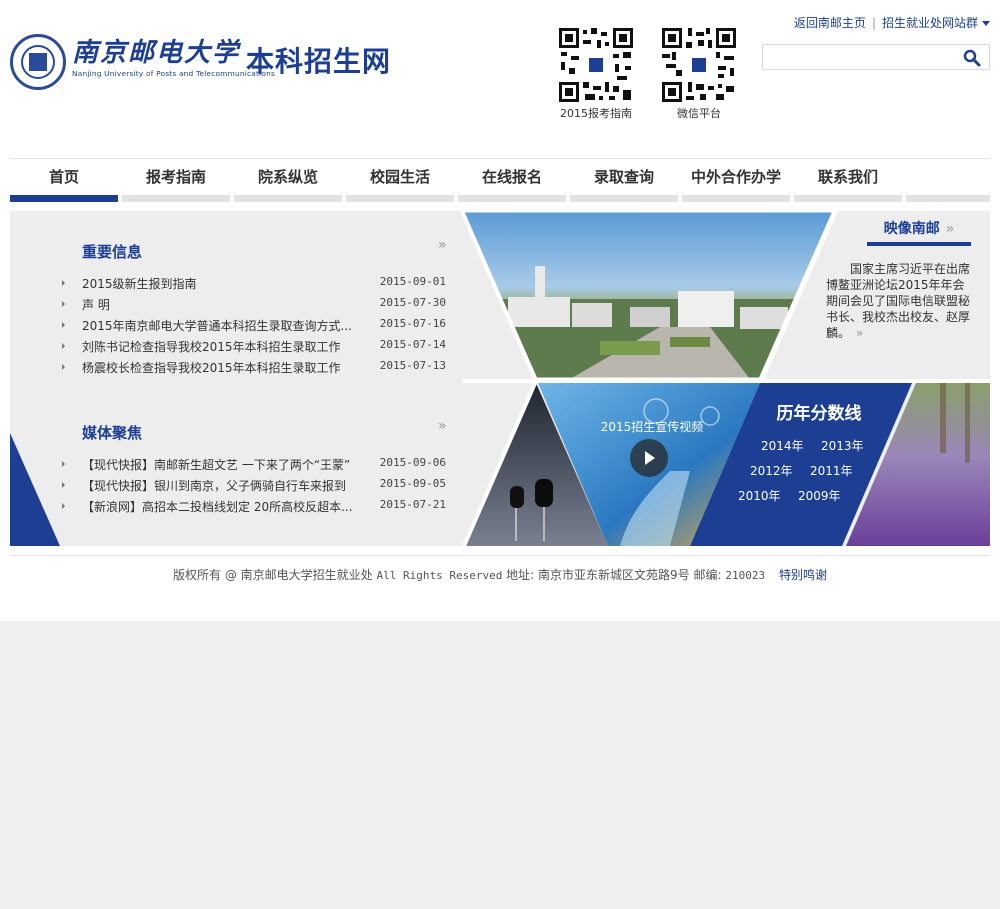 This screenshot has width=1000, height=909. Describe the element at coordinates (273, 575) in the screenshot. I see `footer-copyright: 版权所有 @ 南京邮电大学招生就业处` at that location.